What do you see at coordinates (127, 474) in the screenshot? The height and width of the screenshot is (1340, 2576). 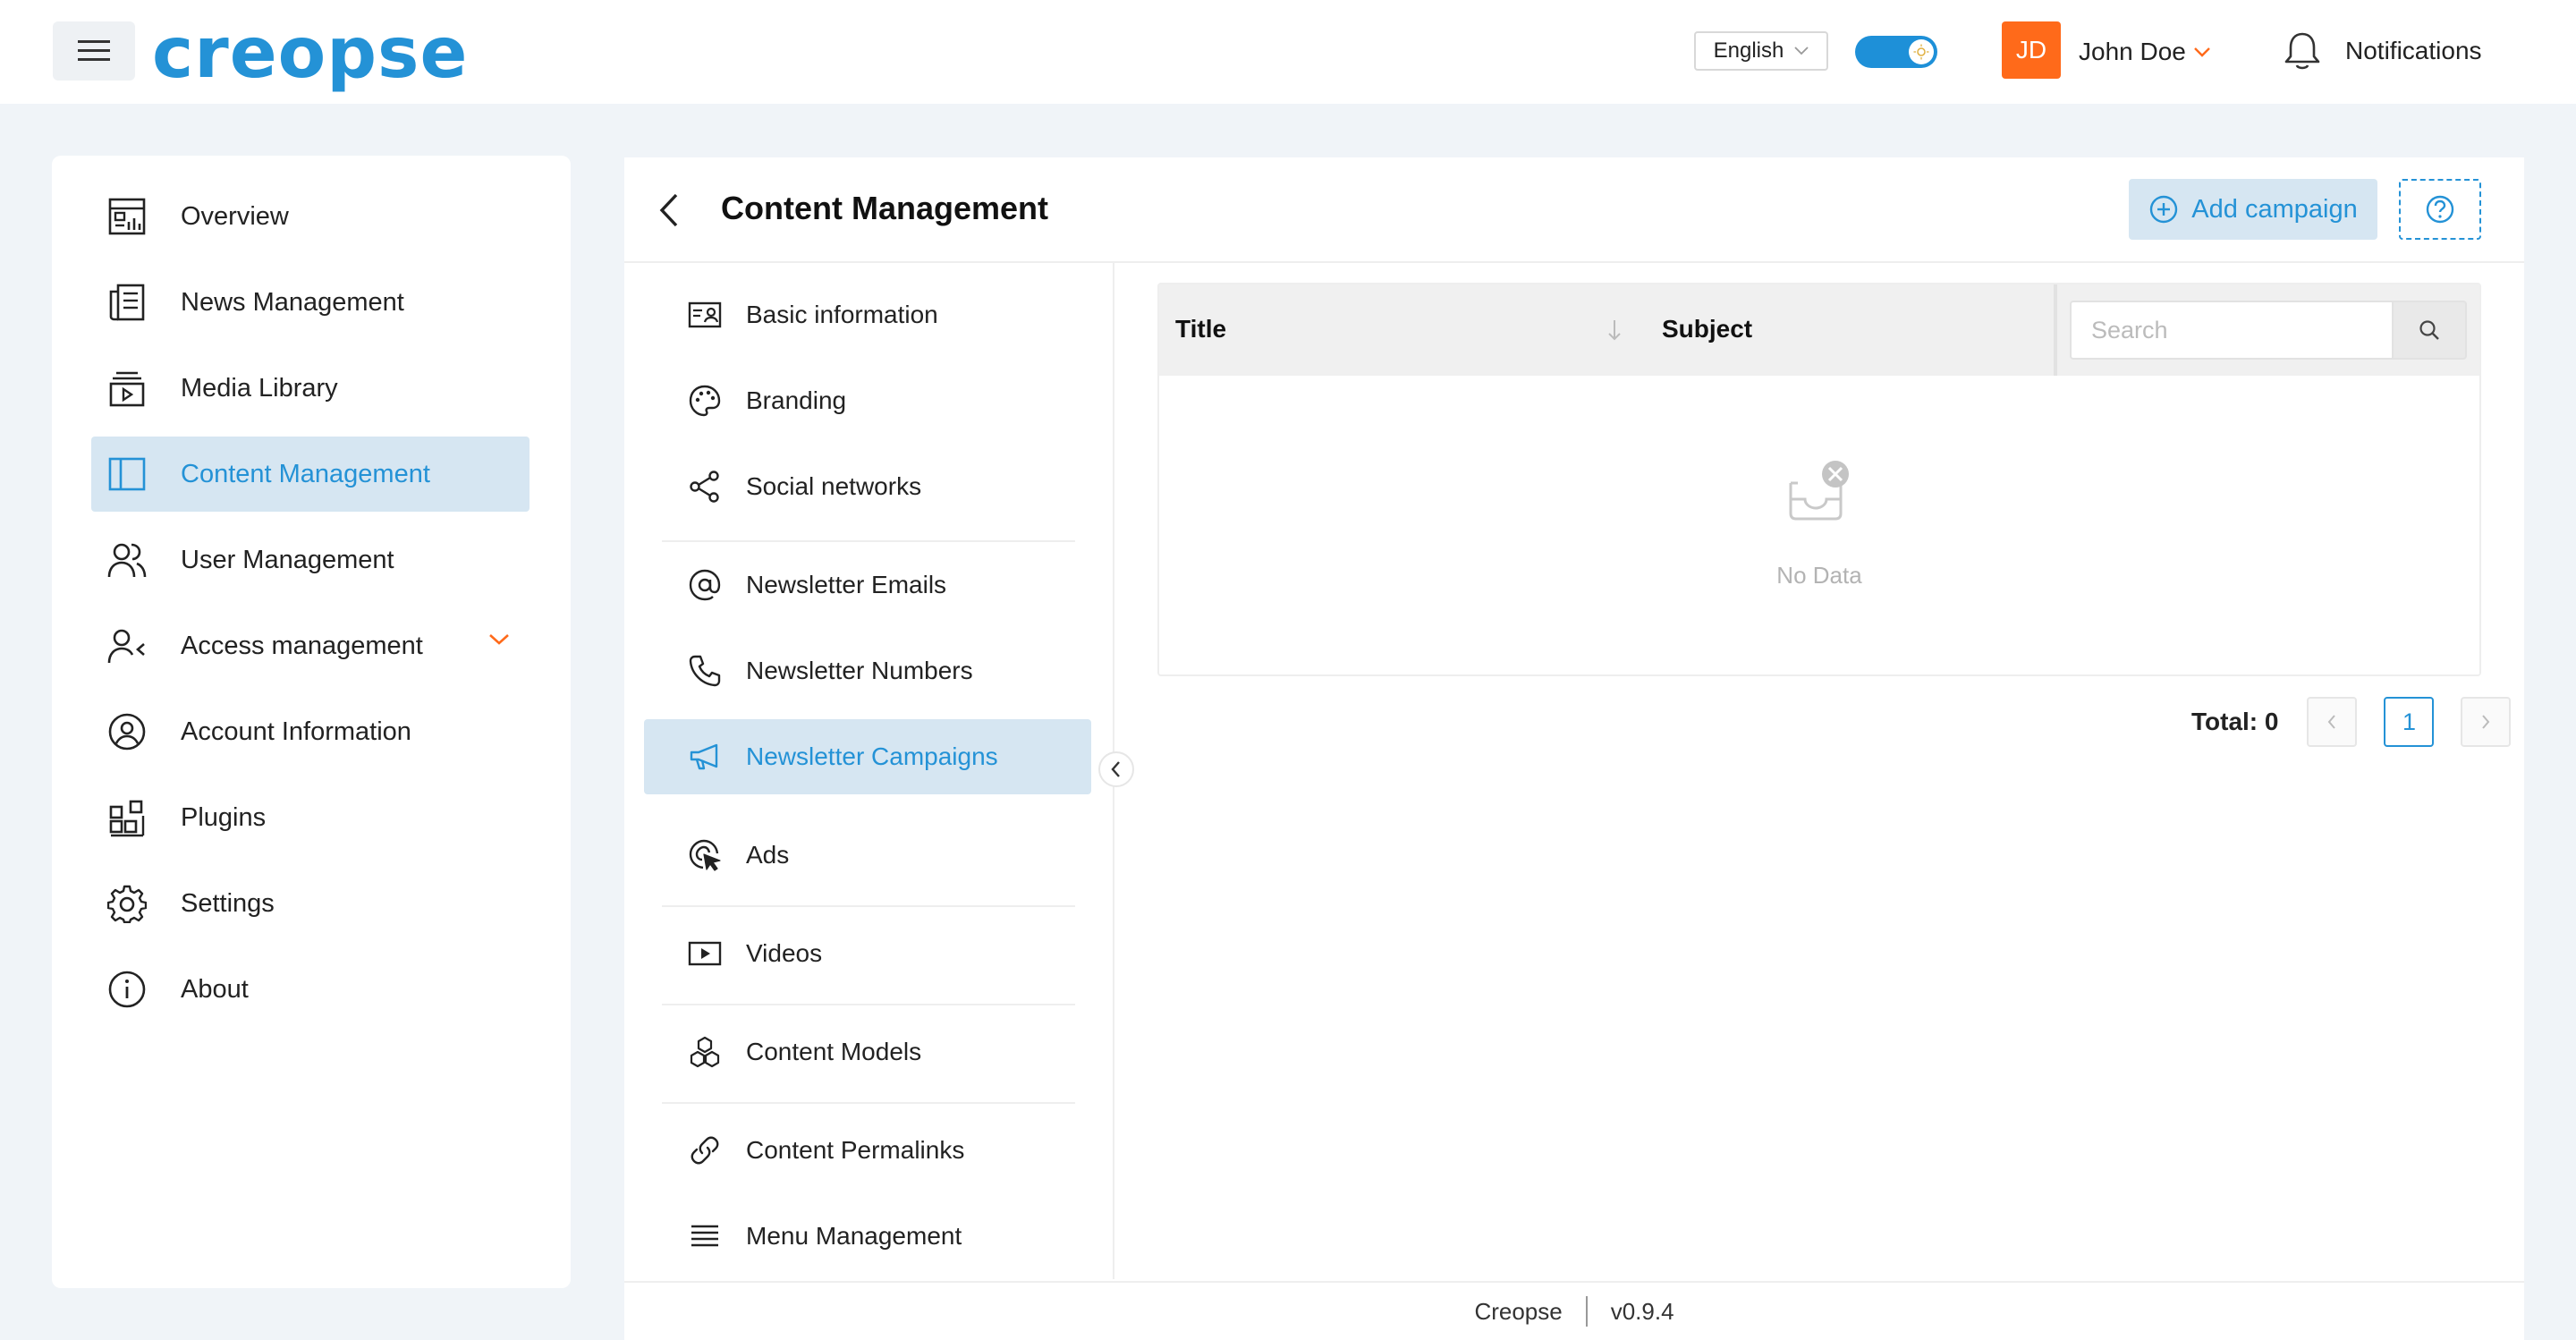 I see `layout-icon` at bounding box center [127, 474].